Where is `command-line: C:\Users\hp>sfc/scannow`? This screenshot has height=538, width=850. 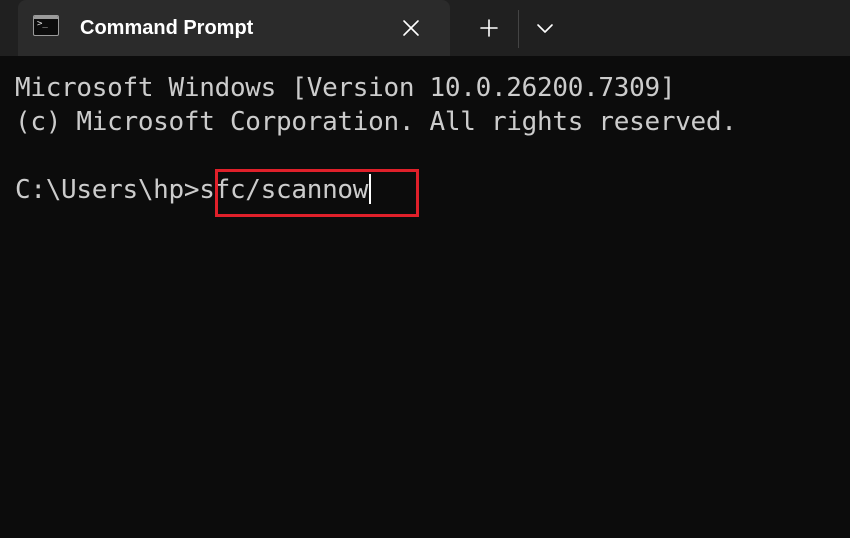
command-line: C:\Users\hp>sfc/scannow is located at coordinates (193, 190).